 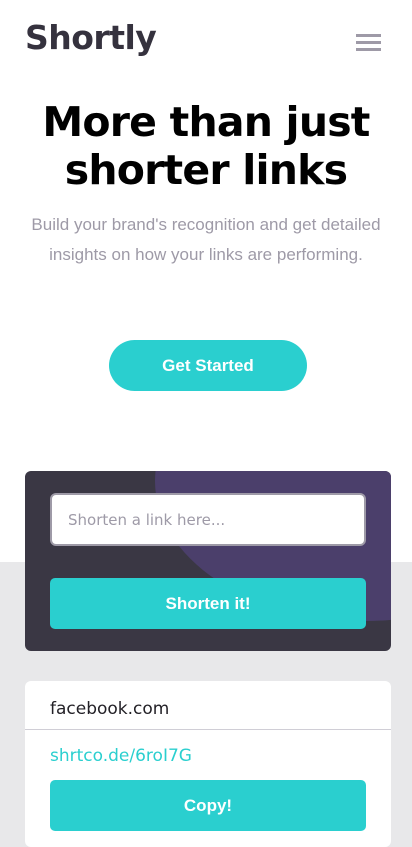 I want to click on copy-button: Copy!, so click(x=208, y=805).